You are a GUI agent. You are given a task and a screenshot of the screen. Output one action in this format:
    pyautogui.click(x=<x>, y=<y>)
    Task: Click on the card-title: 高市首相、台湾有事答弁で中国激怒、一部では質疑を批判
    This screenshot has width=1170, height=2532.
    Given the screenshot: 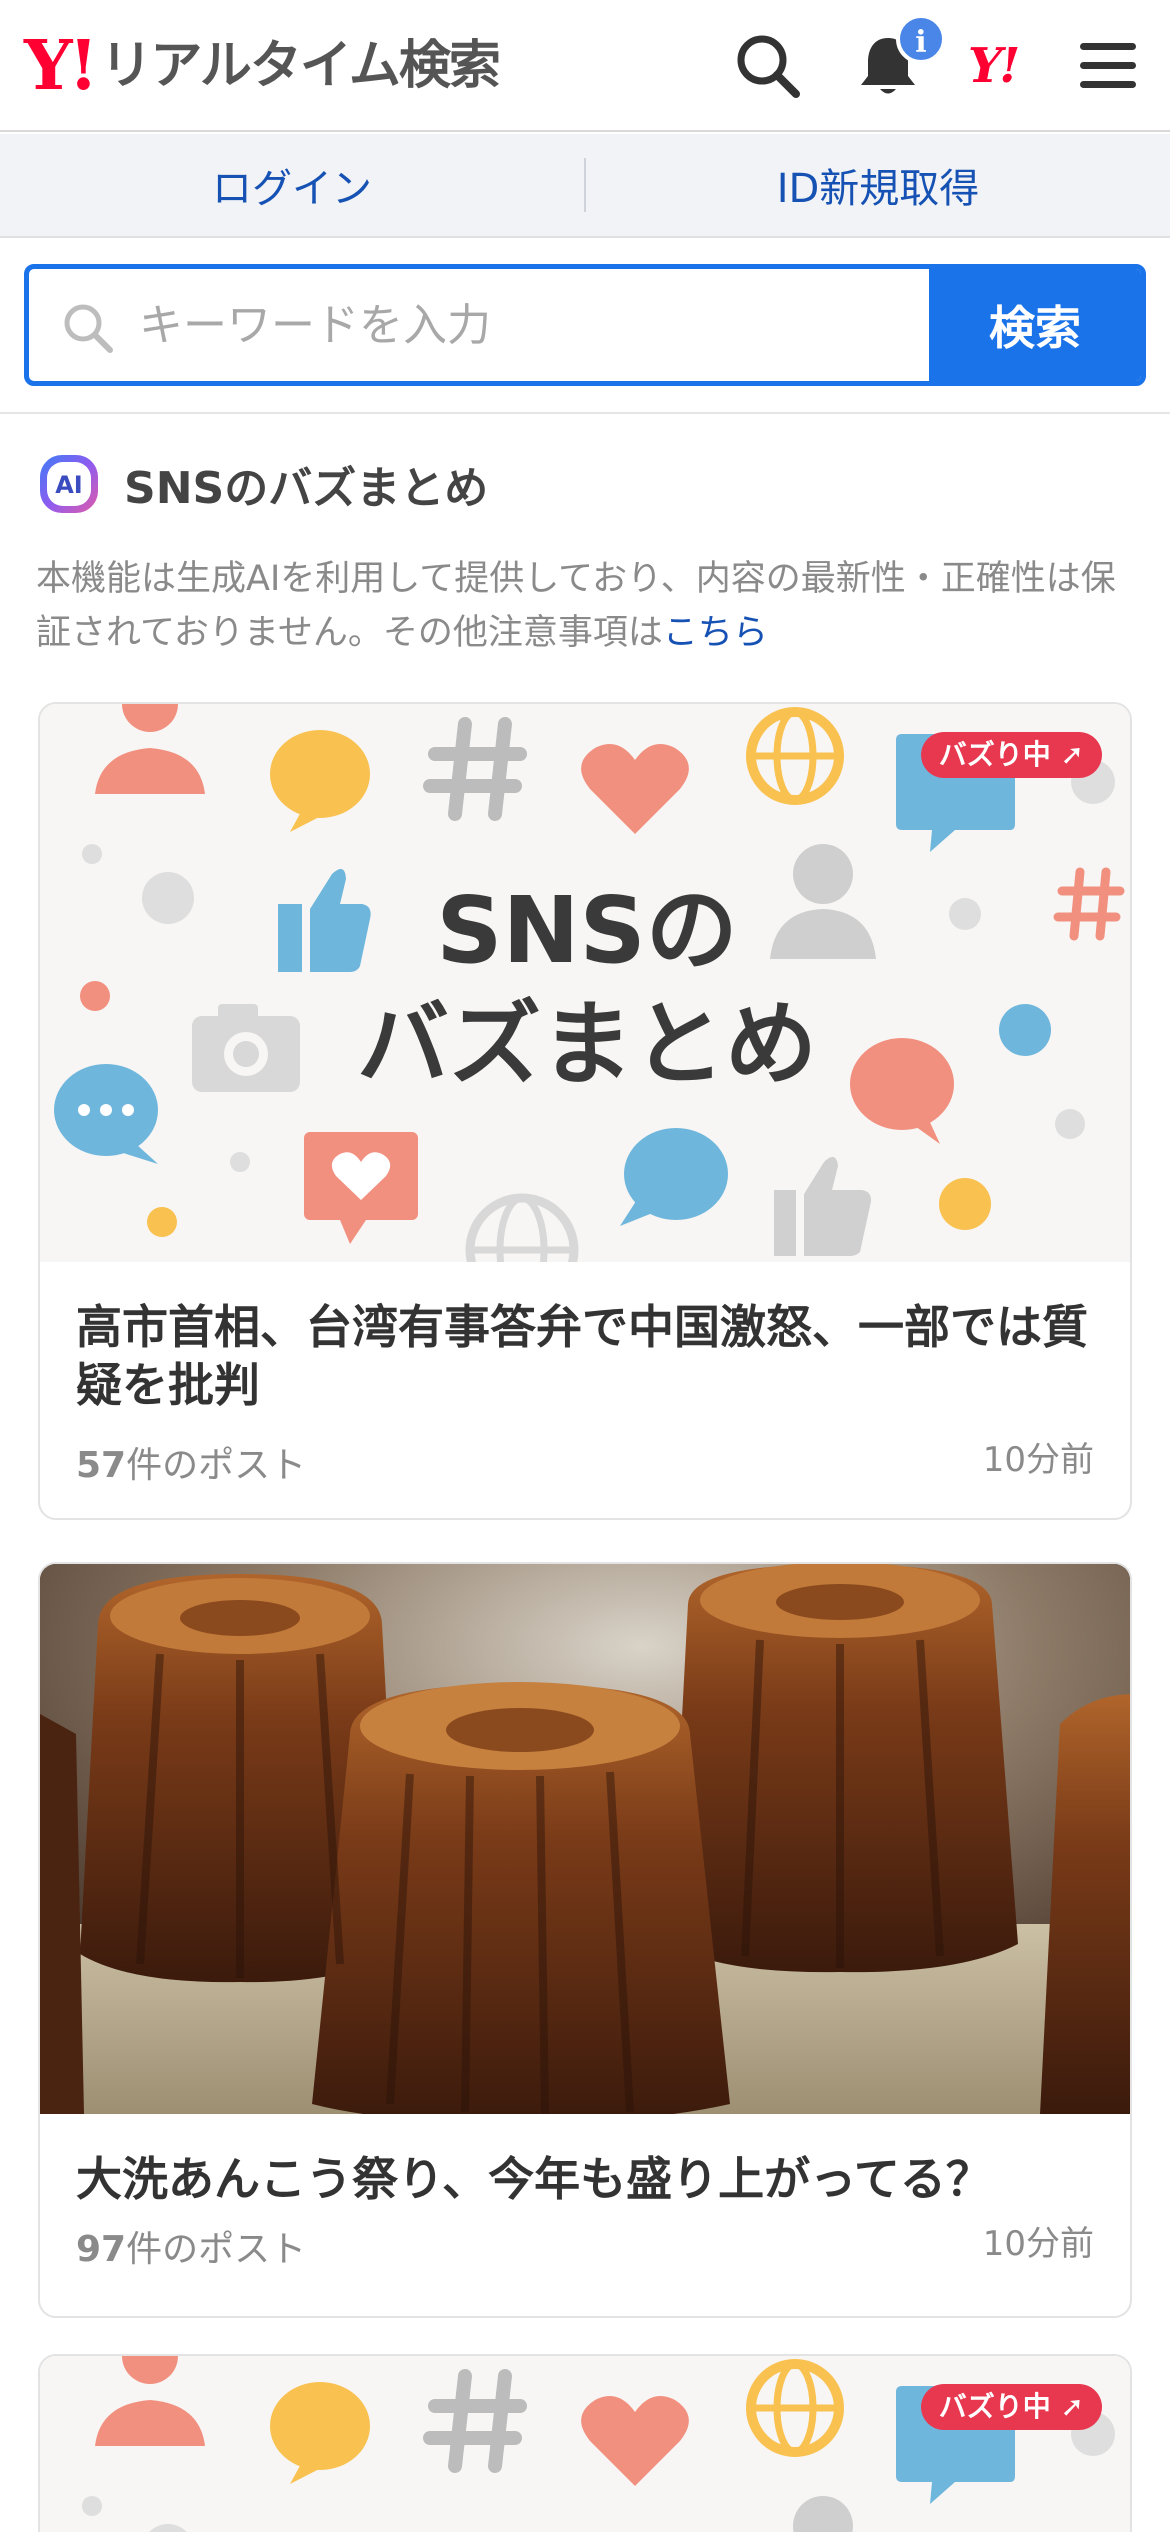 What is the action you would take?
    pyautogui.click(x=582, y=1356)
    